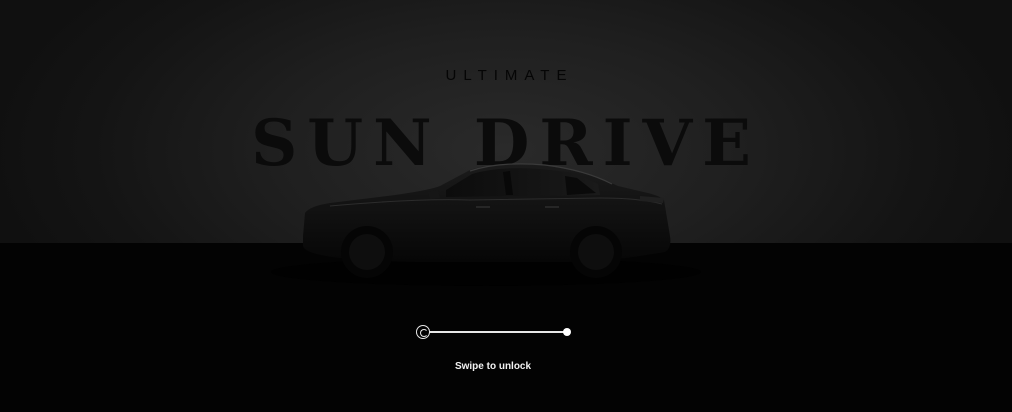  I want to click on circle-arrow-icon, so click(424, 333).